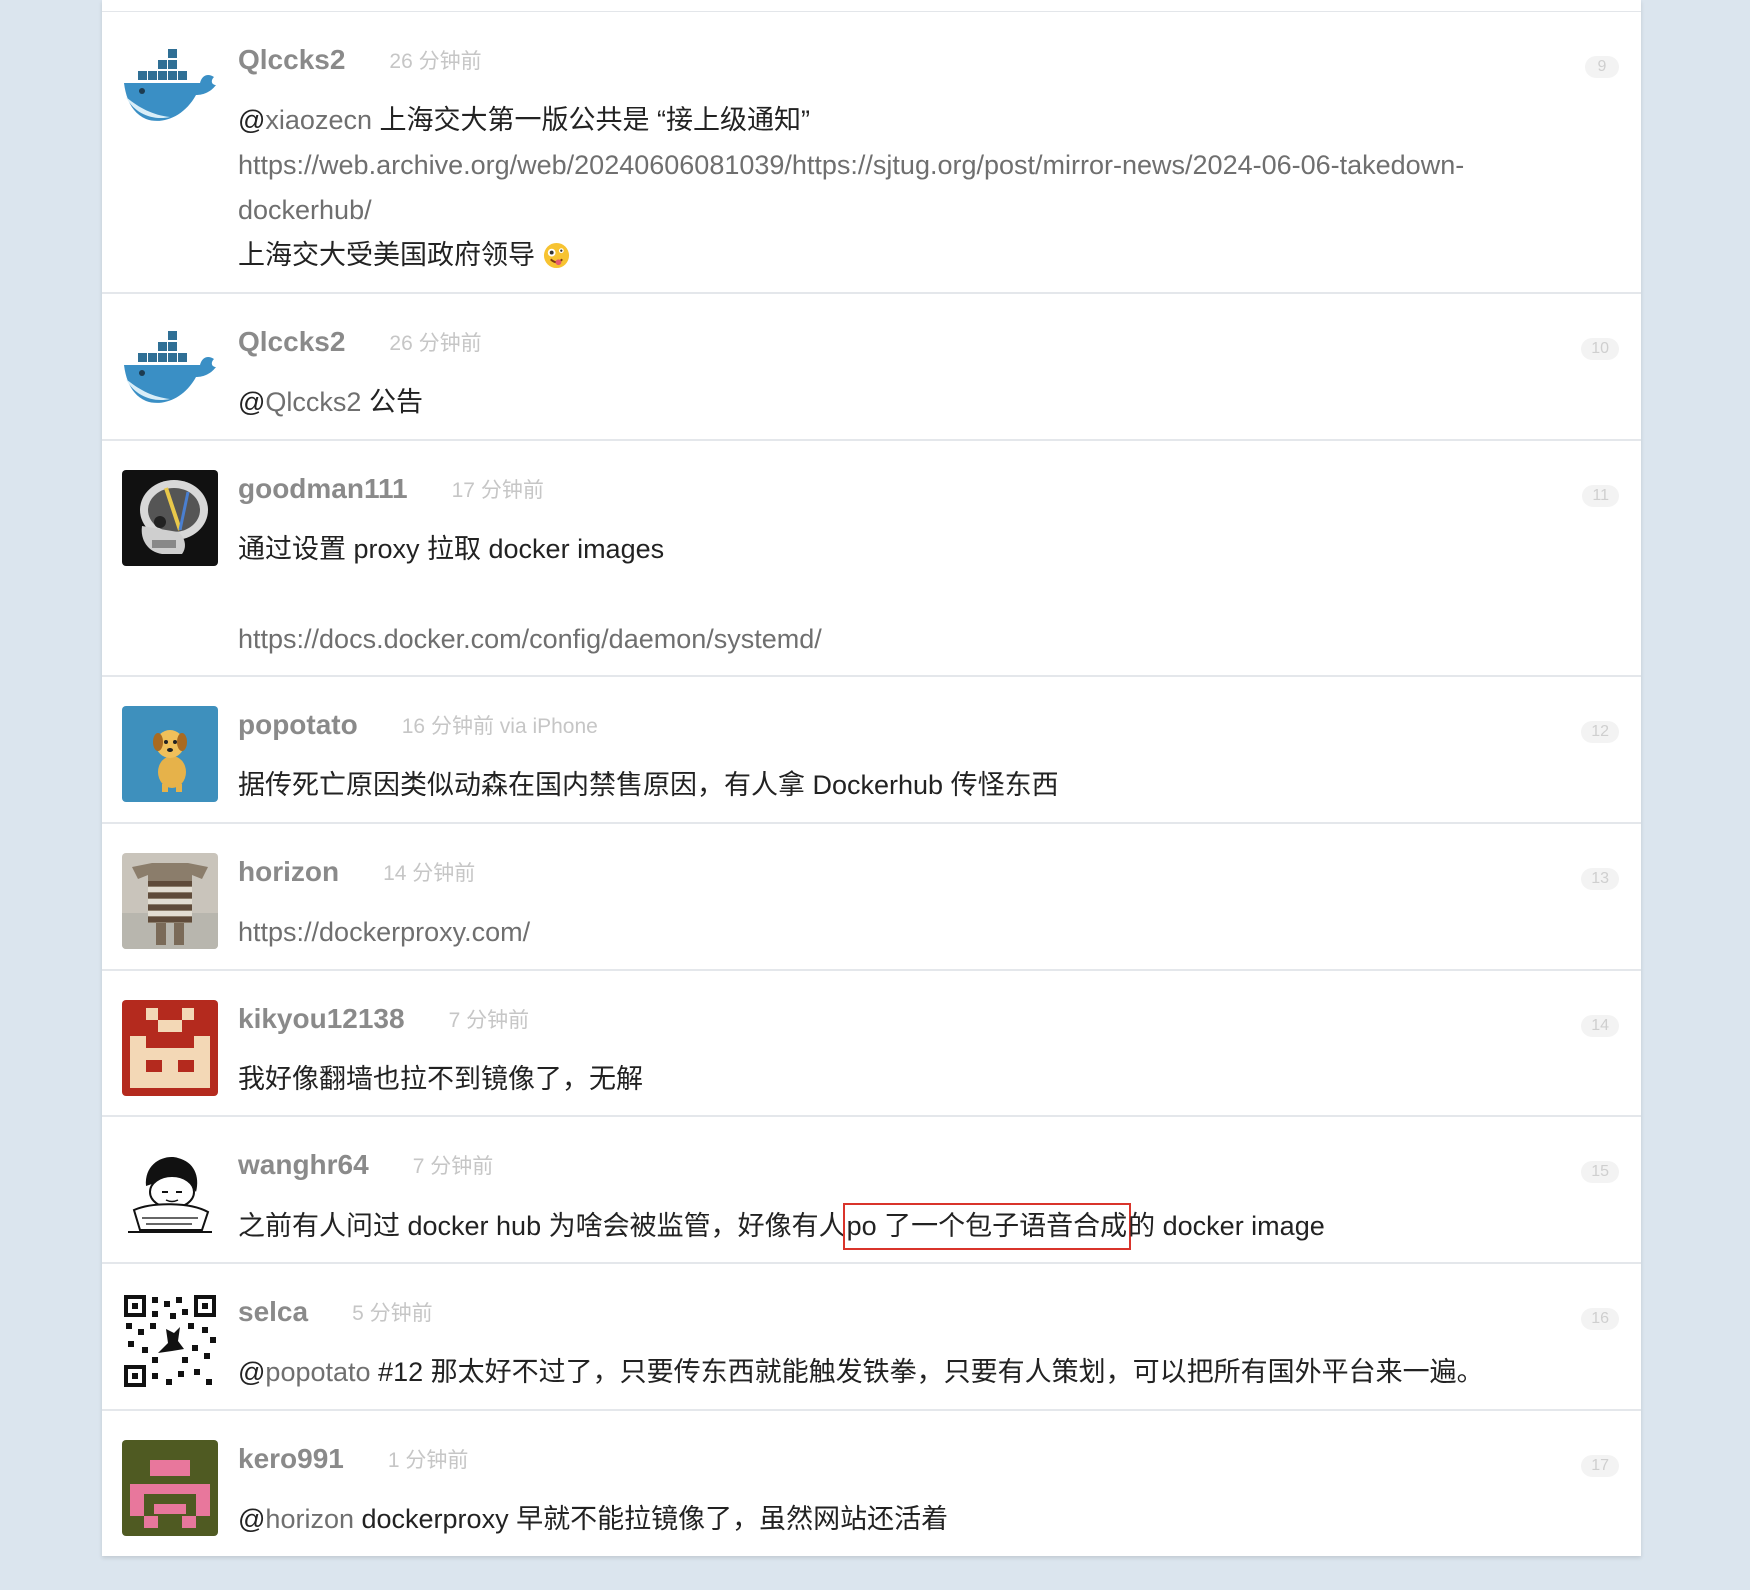 The image size is (1750, 1590). I want to click on username: kikyou12138, so click(321, 1019).